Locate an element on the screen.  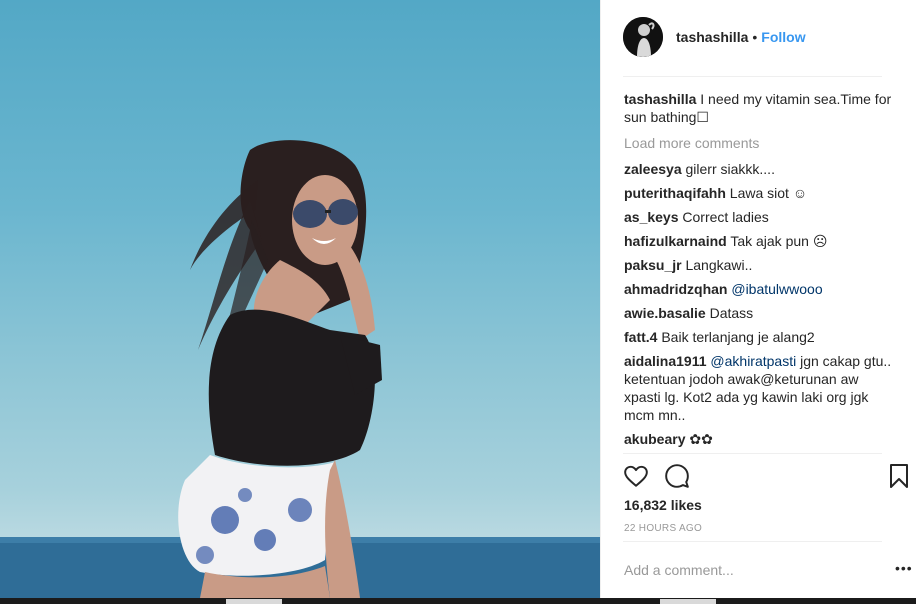
header-text: tashashilla • Follow is located at coordinates (741, 37).